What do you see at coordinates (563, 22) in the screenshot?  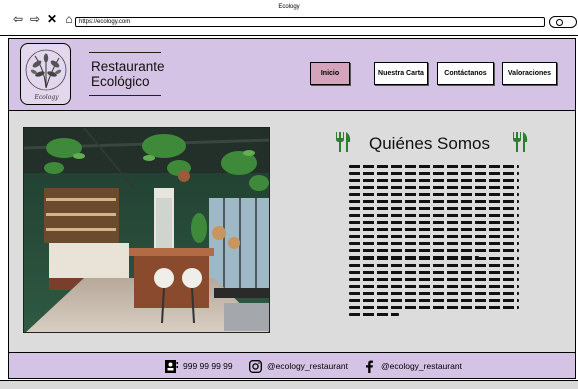 I see `search-icon` at bounding box center [563, 22].